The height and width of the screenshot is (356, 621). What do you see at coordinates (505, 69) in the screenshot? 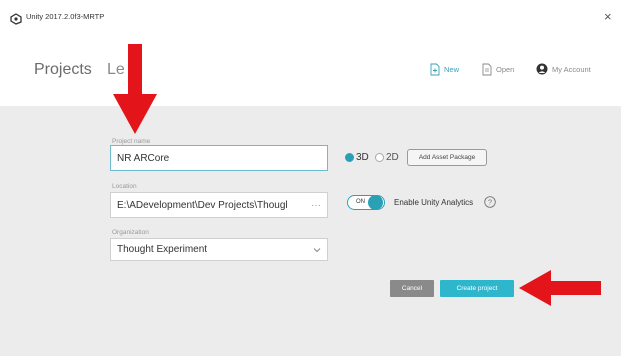
I see `open-label: Open` at bounding box center [505, 69].